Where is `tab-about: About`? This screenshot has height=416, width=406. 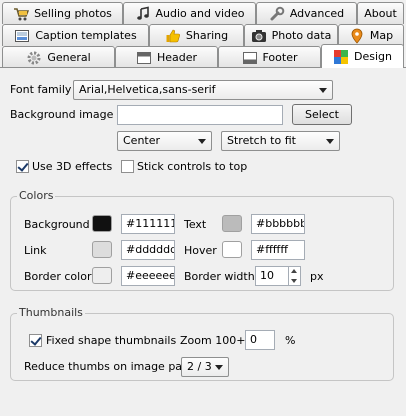
tab-about: About is located at coordinates (380, 13).